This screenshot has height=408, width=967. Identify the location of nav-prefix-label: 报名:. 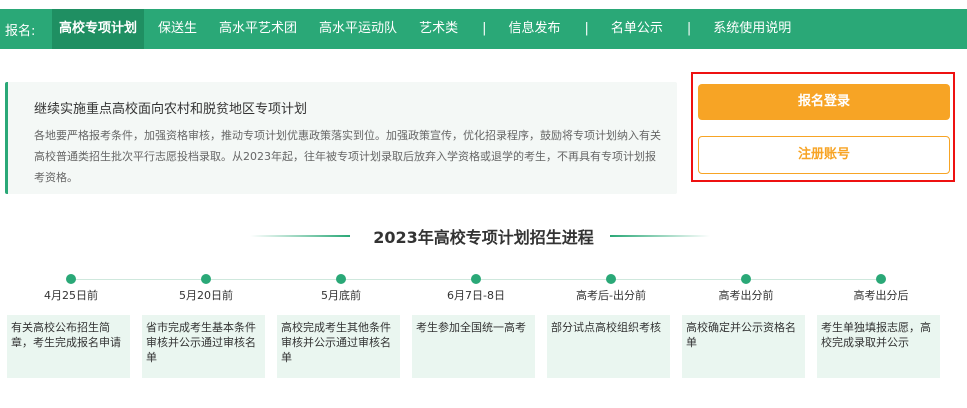
(20, 31).